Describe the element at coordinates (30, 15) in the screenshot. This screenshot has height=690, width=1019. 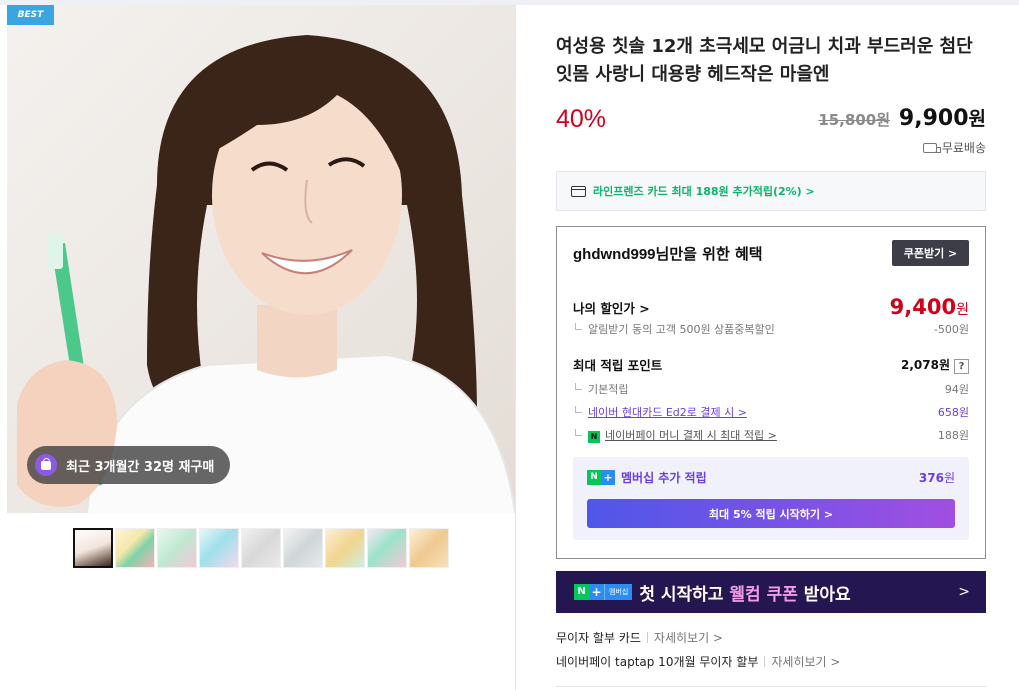
I see `best-badge: BEST` at that location.